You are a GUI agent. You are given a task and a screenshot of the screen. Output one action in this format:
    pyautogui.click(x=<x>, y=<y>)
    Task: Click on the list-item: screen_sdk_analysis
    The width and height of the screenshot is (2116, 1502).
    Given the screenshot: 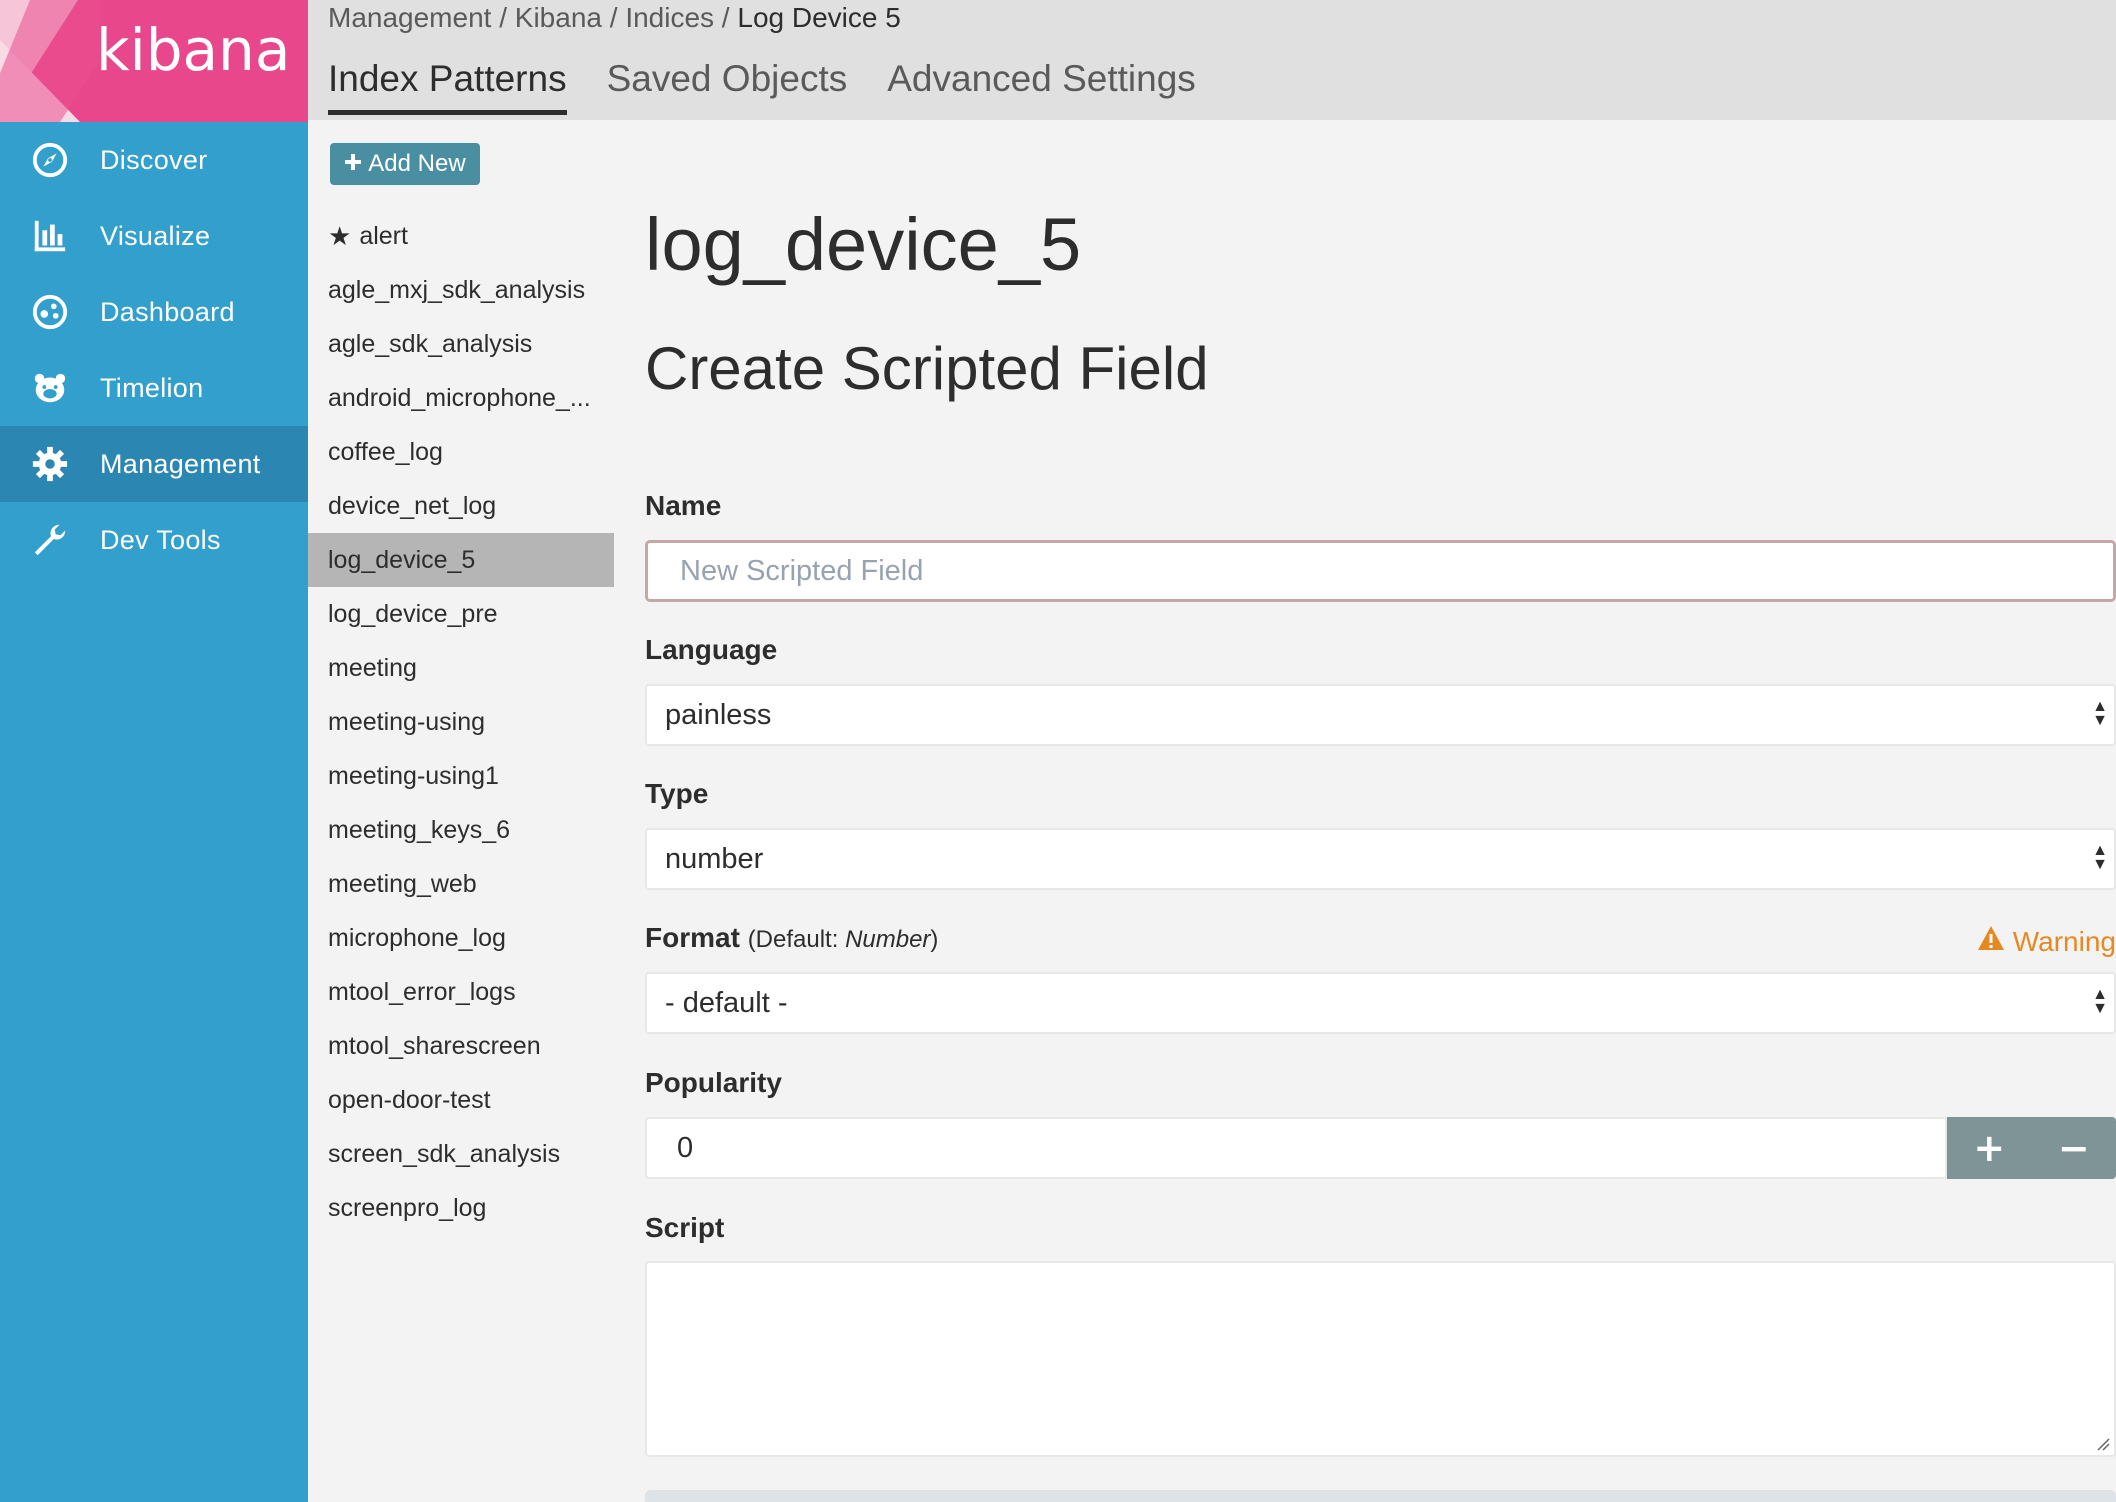 What is the action you would take?
    pyautogui.click(x=461, y=1154)
    